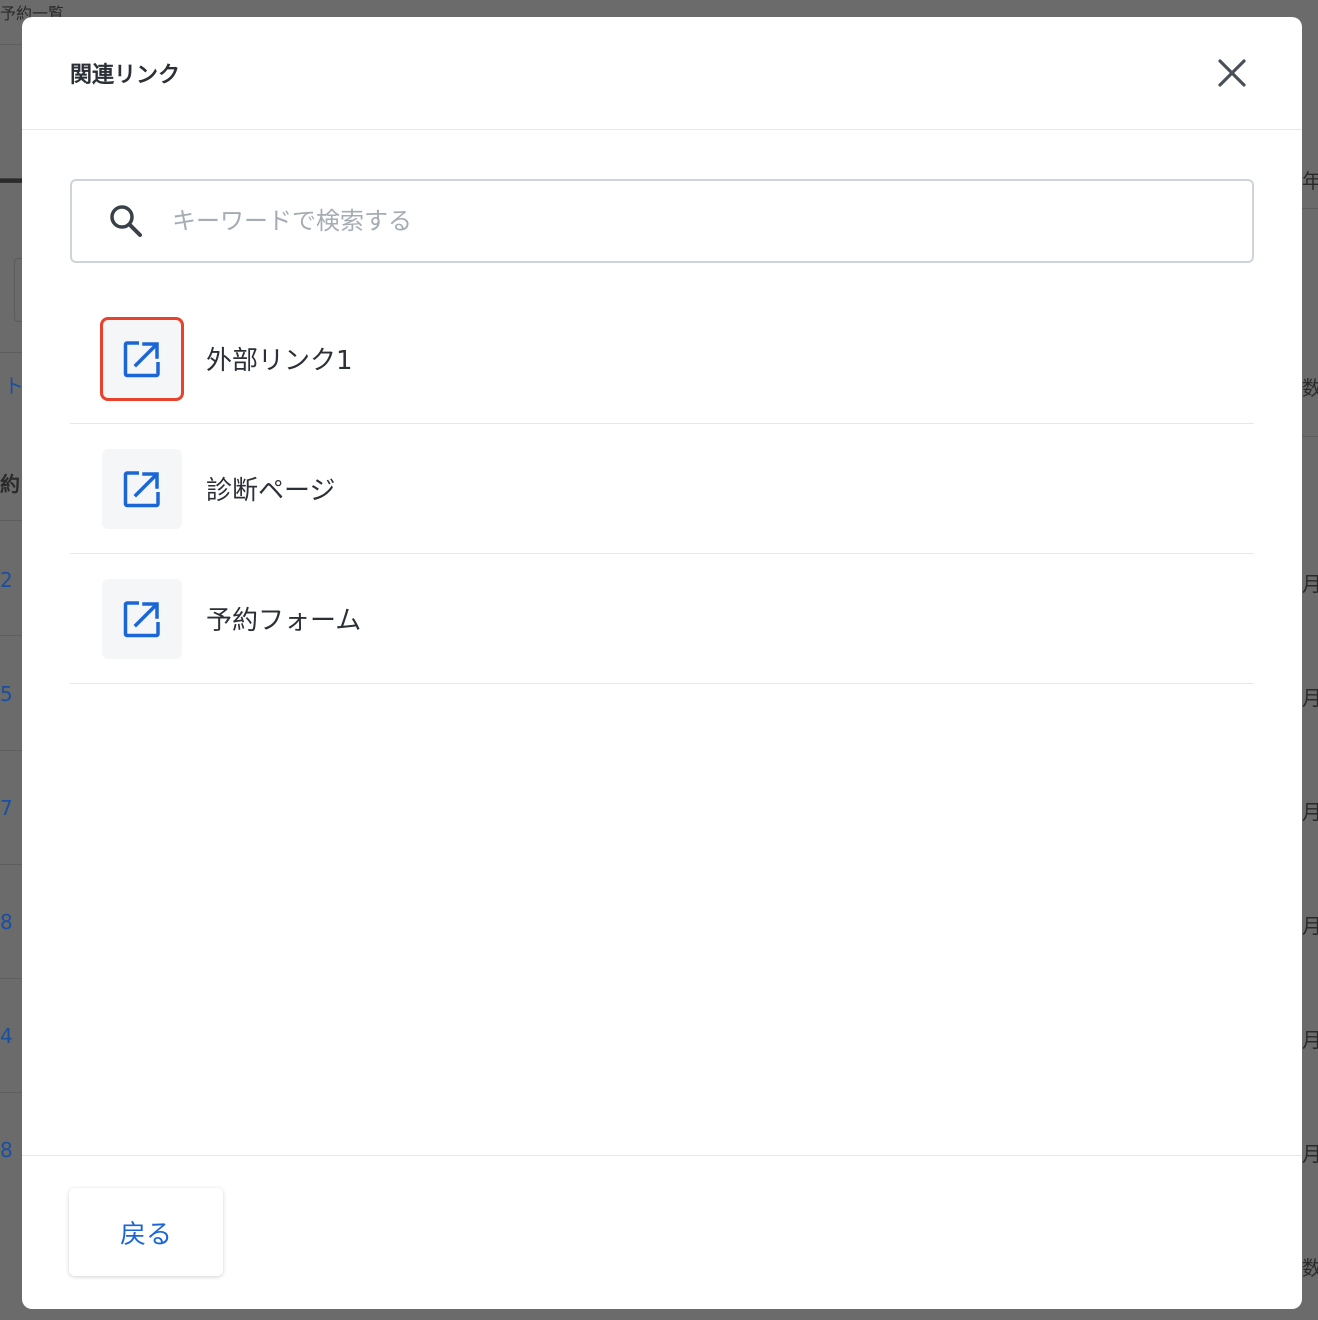 This screenshot has width=1318, height=1320. What do you see at coordinates (672, 221) in the screenshot?
I see `search-input` at bounding box center [672, 221].